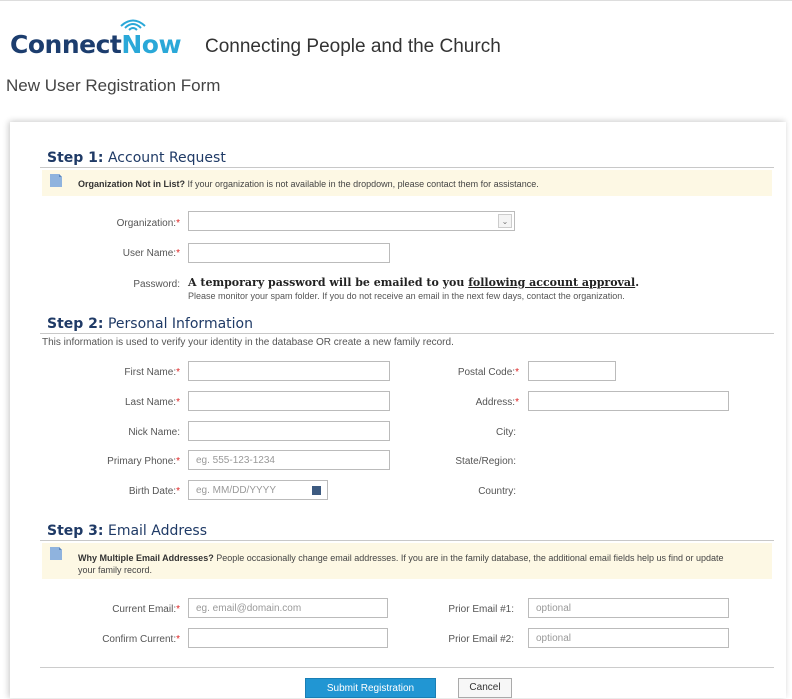 Image resolution: width=792 pixels, height=699 pixels. Describe the element at coordinates (180, 324) in the screenshot. I see `step2-title: Personal Information` at that location.